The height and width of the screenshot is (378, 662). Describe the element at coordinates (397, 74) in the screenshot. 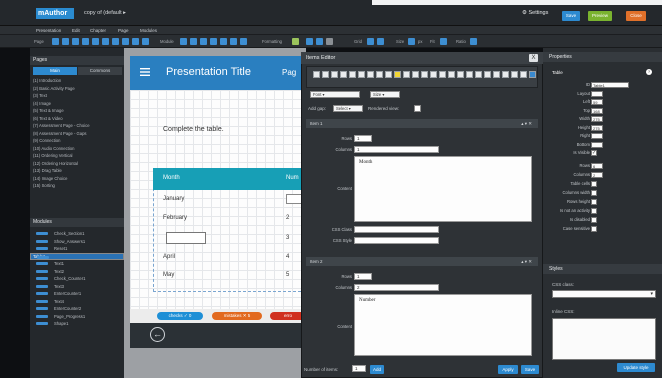

I see `highlight-icon` at that location.